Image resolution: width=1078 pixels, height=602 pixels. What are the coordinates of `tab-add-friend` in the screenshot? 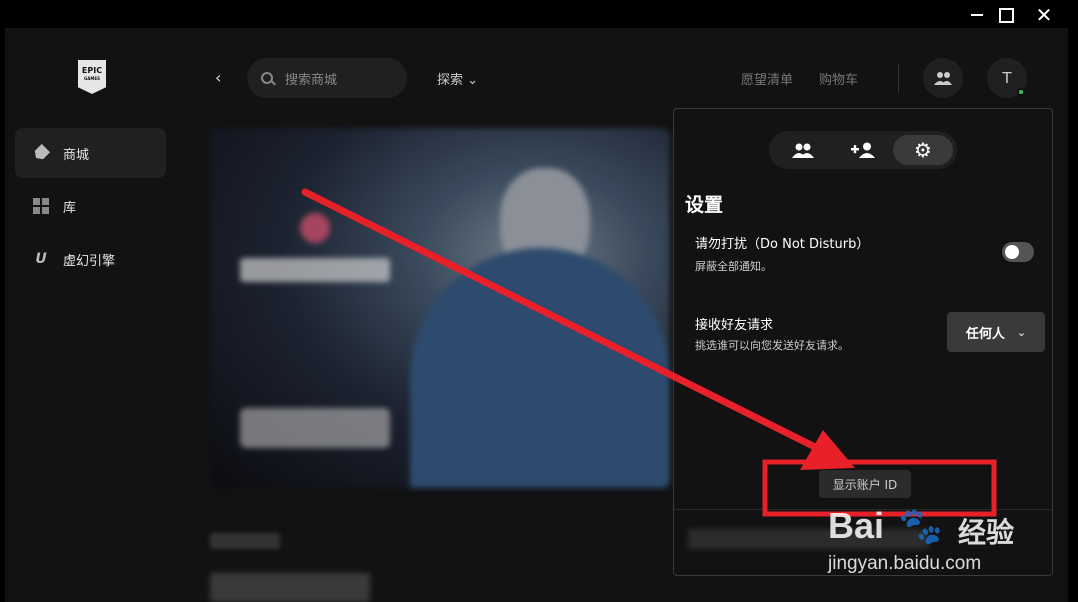 It's located at (863, 150).